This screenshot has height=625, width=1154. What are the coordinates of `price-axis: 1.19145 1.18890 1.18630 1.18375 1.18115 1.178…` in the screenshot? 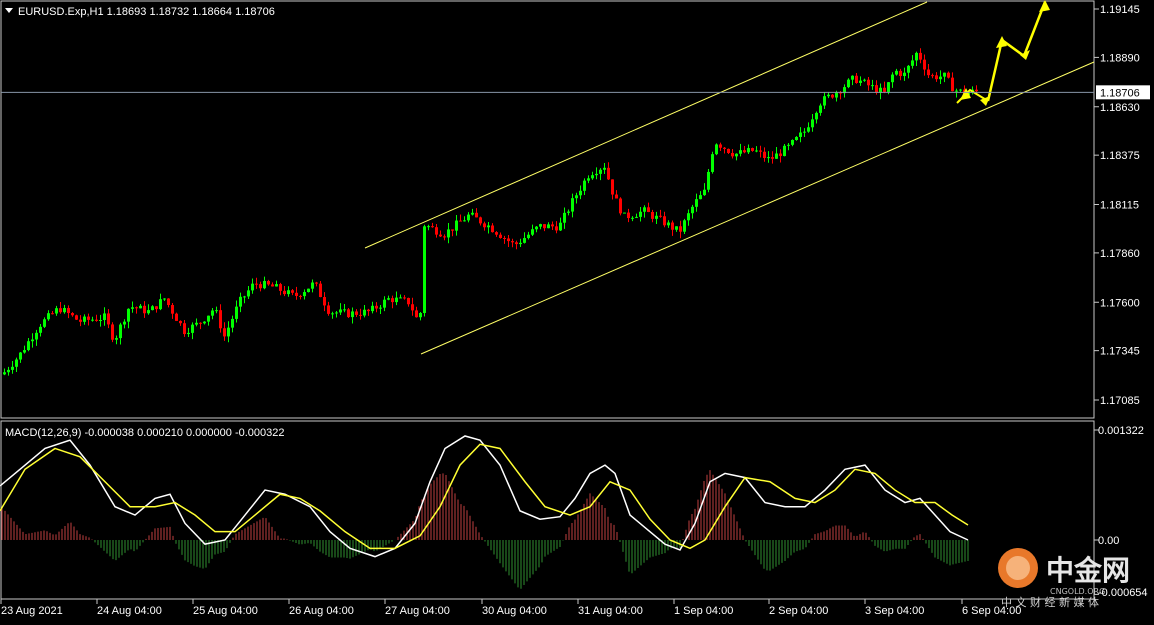 It's located at (1117, 205).